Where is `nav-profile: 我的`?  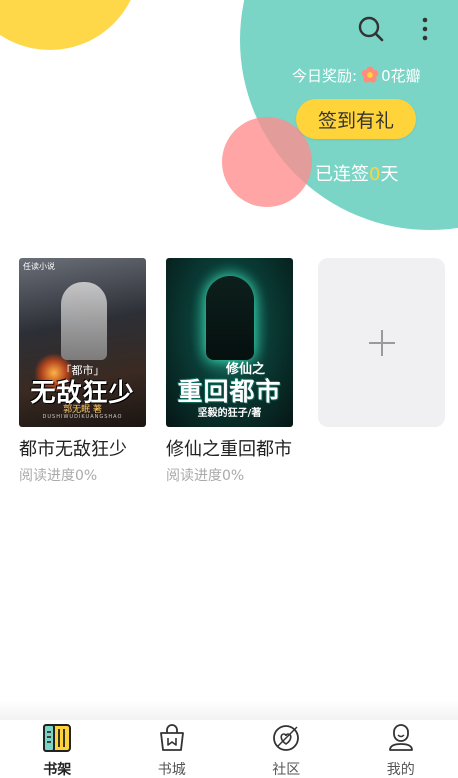
nav-profile: 我的 is located at coordinates (401, 749).